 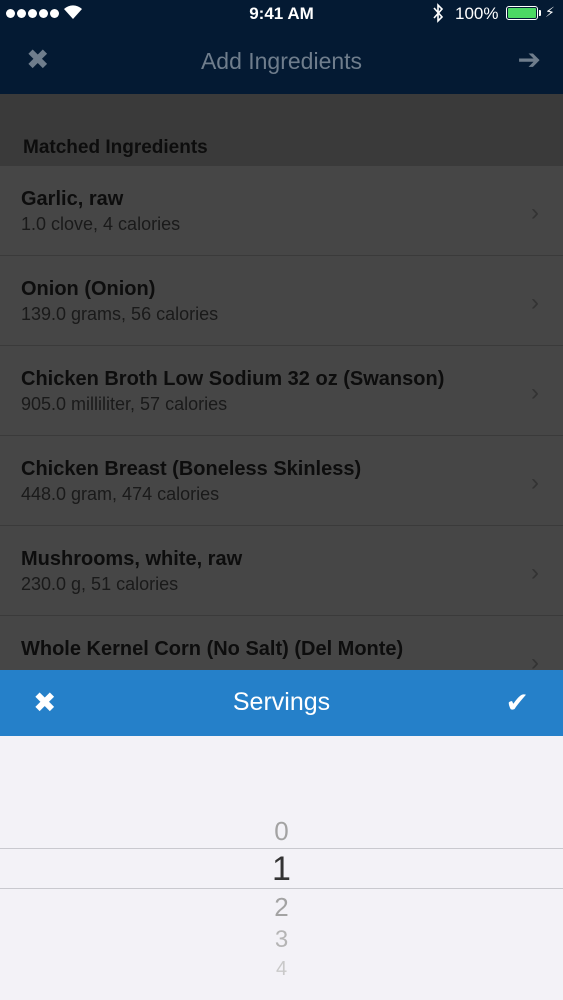 I want to click on ingredient-row: Onion (Onion) 139.0 grams, 56 calories ›, so click(x=281, y=301).